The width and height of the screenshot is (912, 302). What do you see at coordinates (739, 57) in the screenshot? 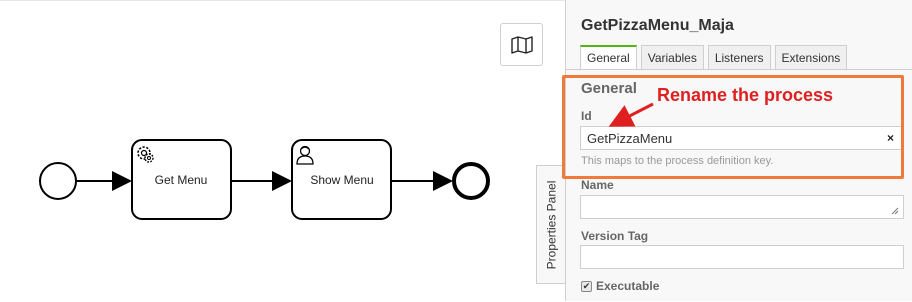
I see `tab-listeners: Listeners` at bounding box center [739, 57].